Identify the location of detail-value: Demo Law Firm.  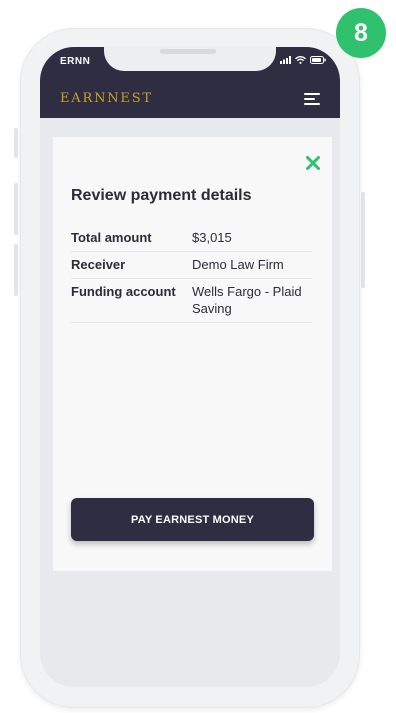
(238, 264).